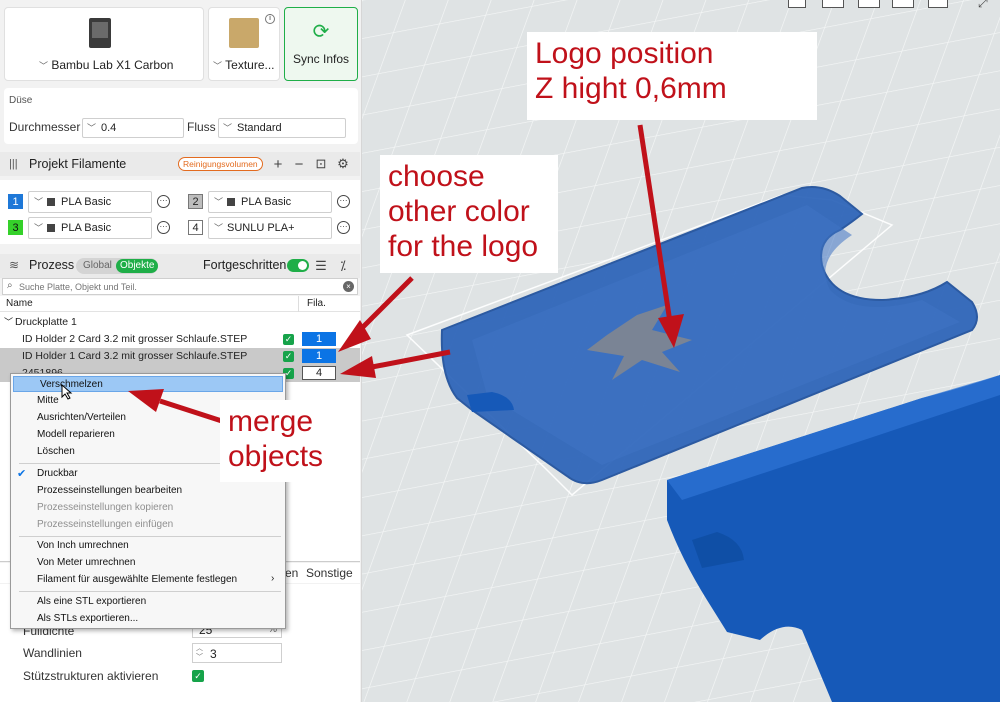  What do you see at coordinates (261, 228) in the screenshot?
I see `filament-name-4: SUNLU PLA+` at bounding box center [261, 228].